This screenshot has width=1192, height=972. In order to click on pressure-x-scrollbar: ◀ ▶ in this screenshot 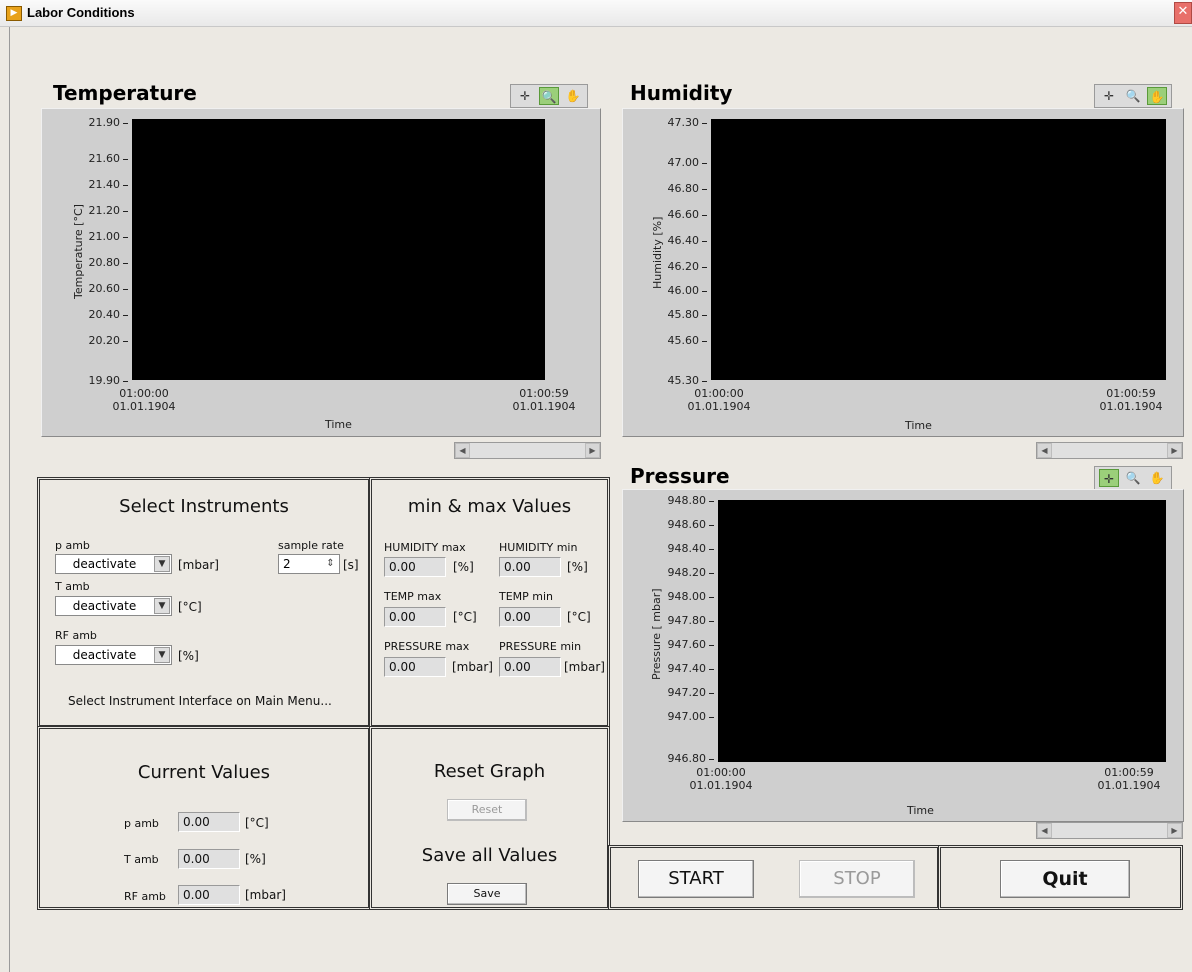, I will do `click(1109, 830)`.